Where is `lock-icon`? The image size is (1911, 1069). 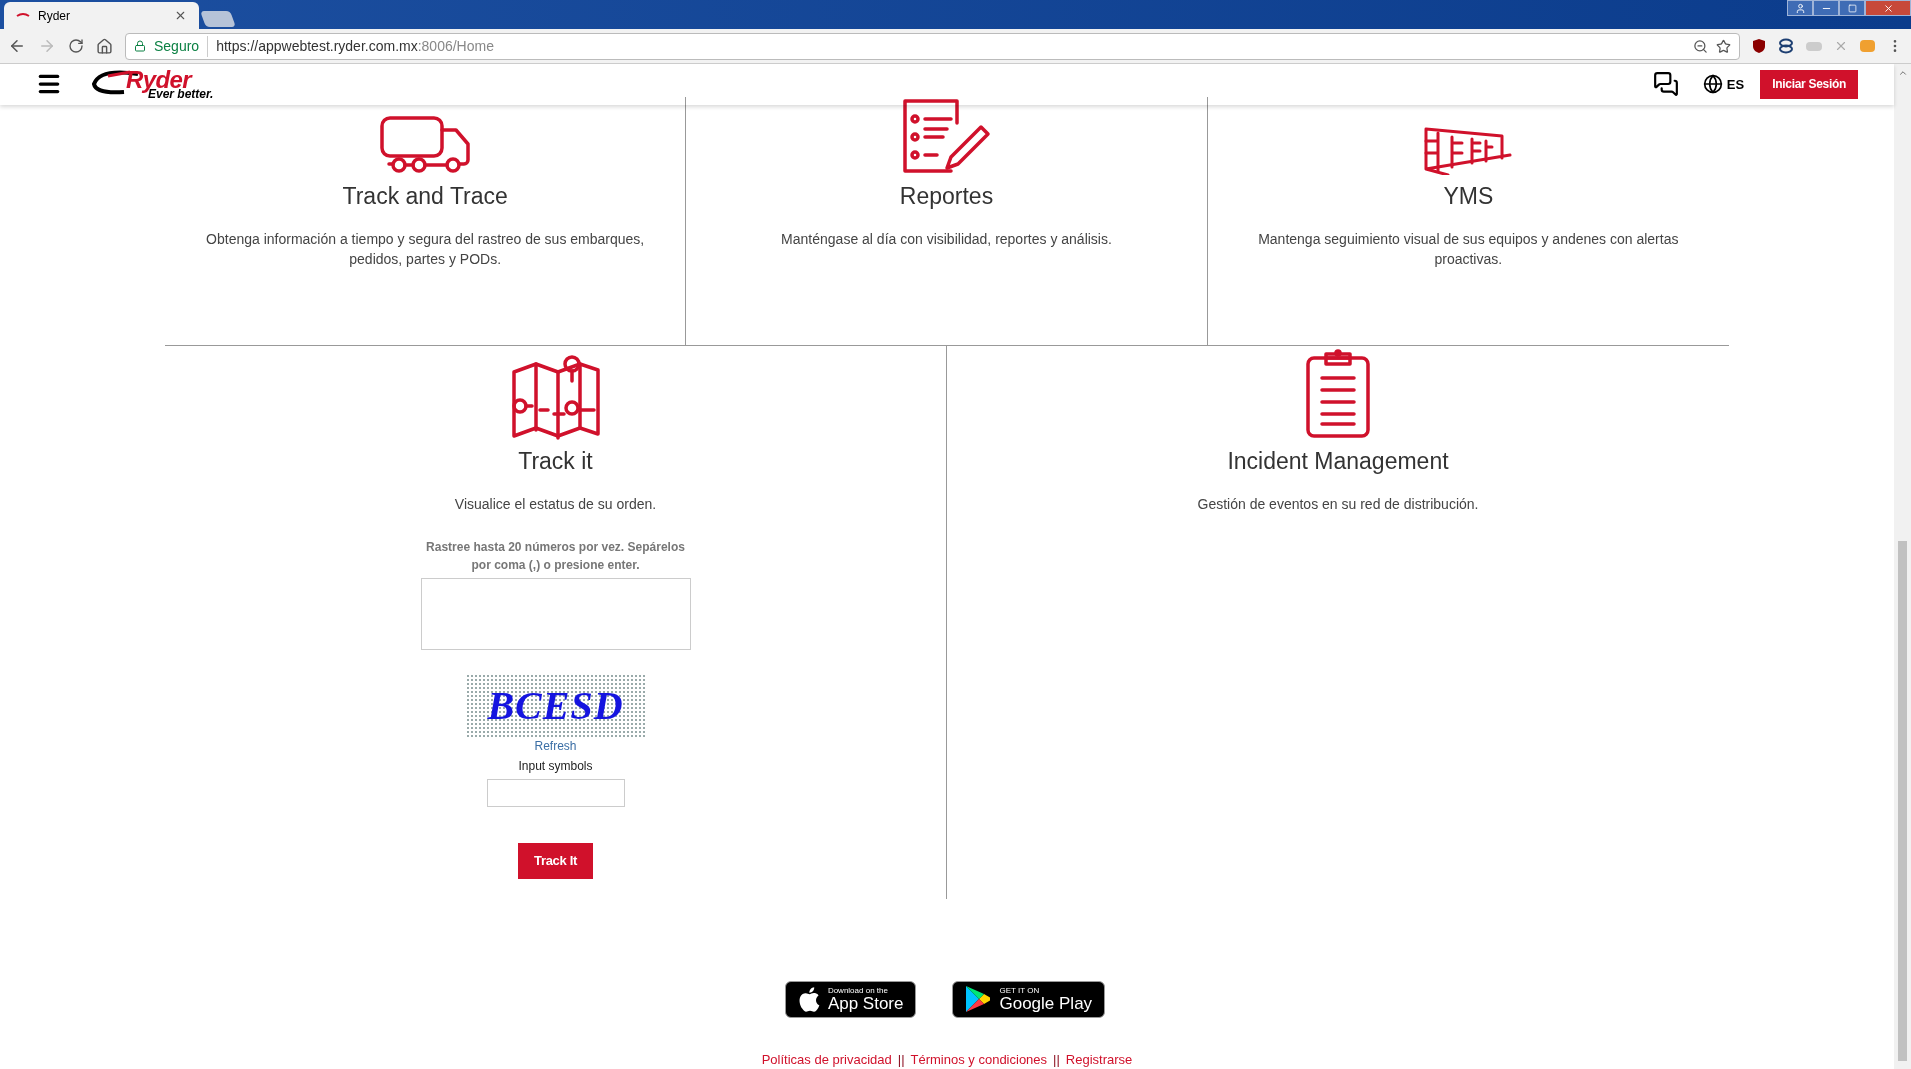
lock-icon is located at coordinates (140, 46).